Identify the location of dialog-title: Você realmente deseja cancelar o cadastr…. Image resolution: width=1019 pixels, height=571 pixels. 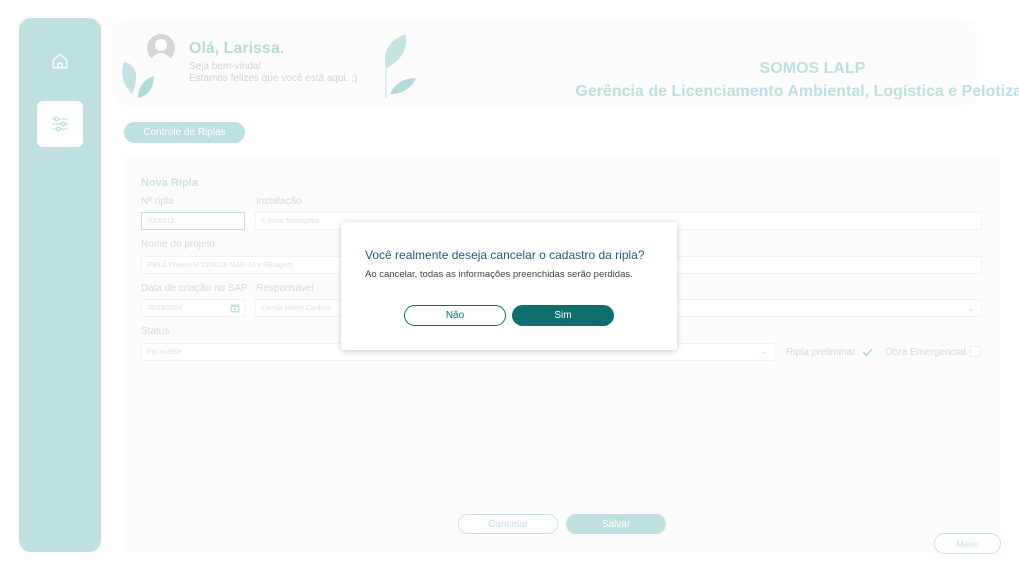
(505, 255).